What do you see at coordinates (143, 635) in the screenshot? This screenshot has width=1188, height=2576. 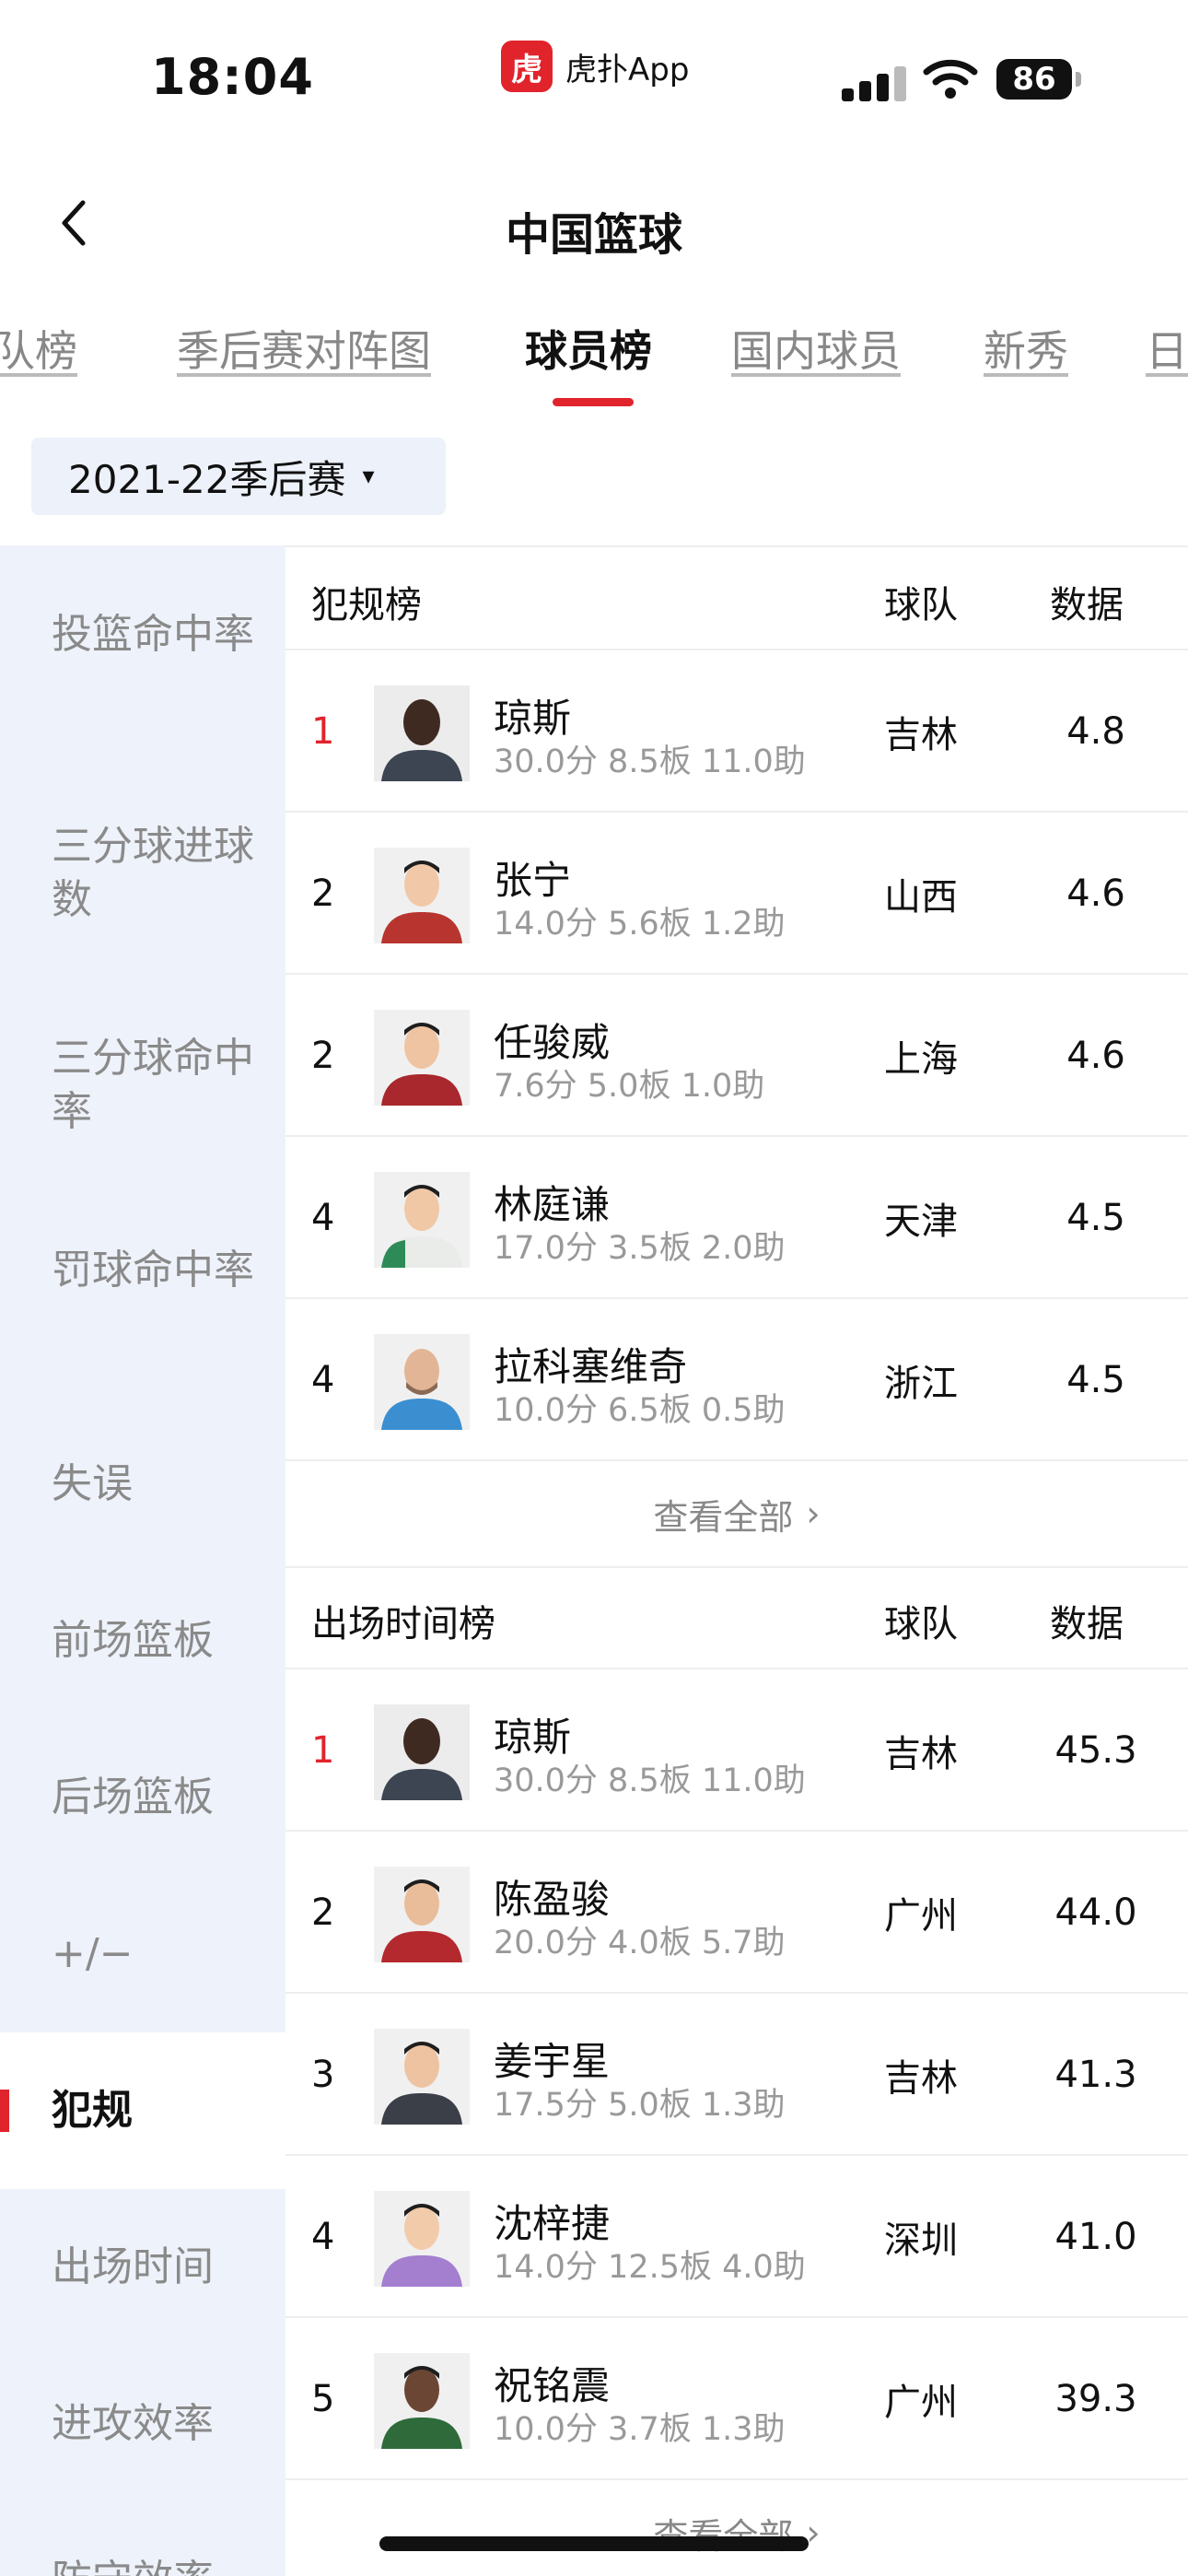 I see `sidebar-item-fg-pct: 投篮命中率` at bounding box center [143, 635].